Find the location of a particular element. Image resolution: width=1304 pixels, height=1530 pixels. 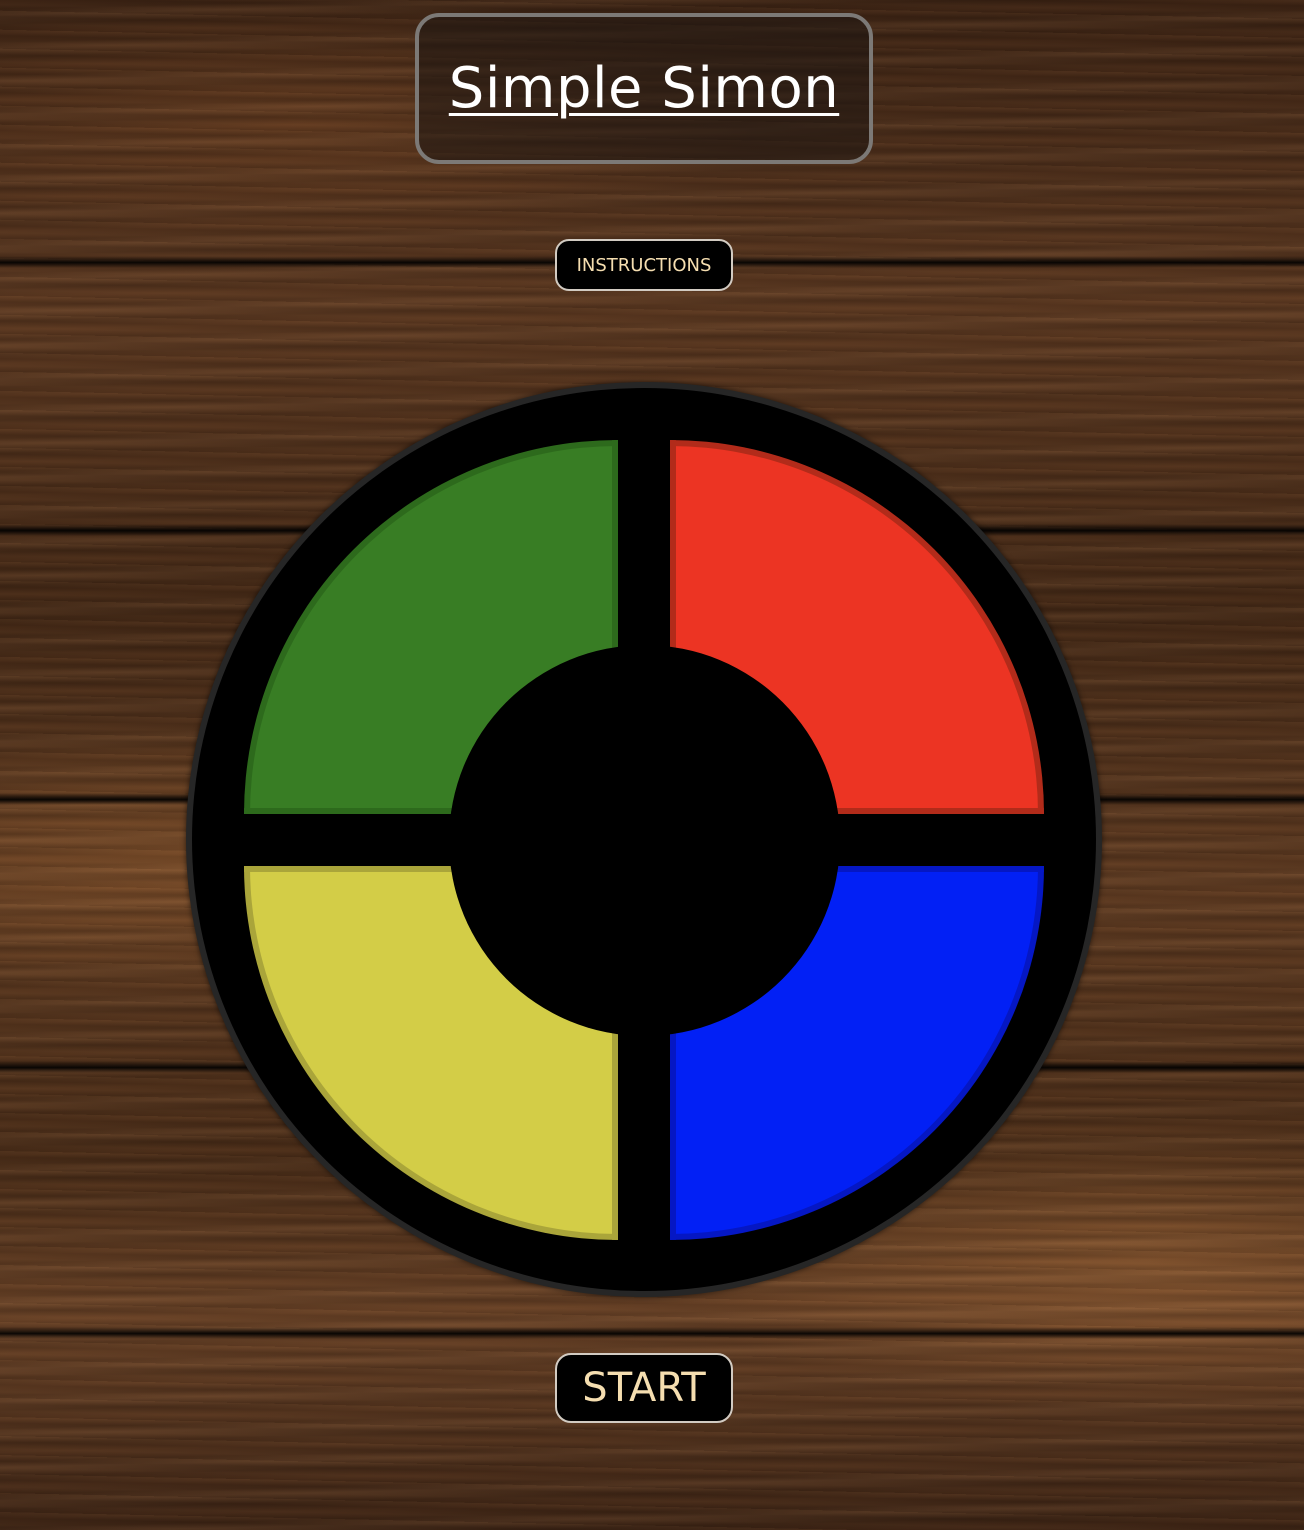

start-button: START is located at coordinates (644, 1388).